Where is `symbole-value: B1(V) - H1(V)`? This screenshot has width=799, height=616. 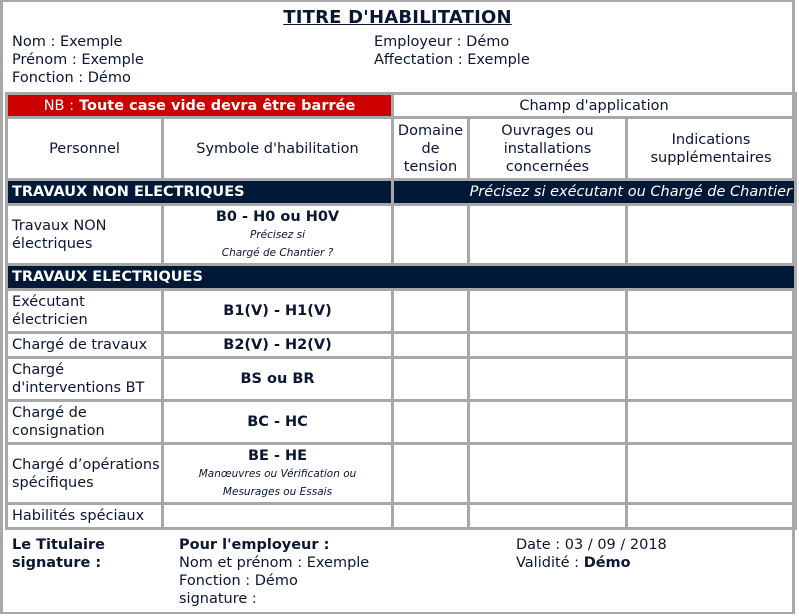
symbole-value: B1(V) - H1(V) is located at coordinates (277, 311).